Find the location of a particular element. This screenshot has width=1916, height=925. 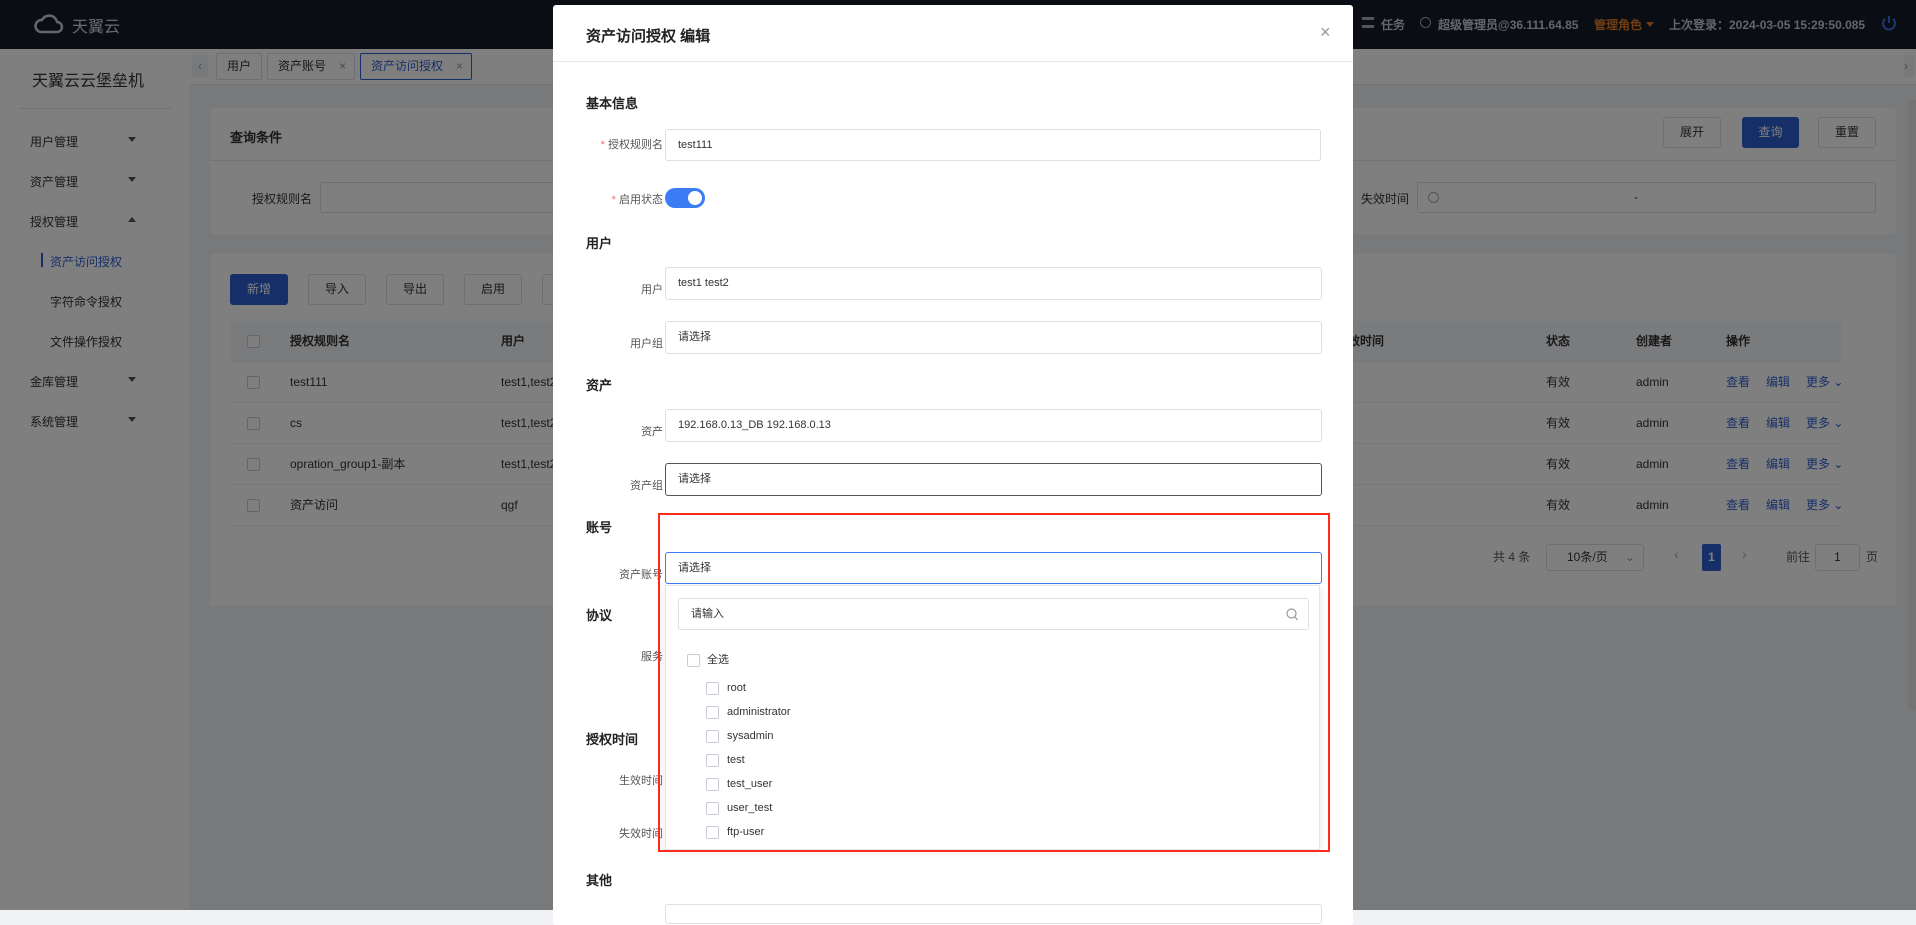

assets-select: 192.168.0.13_DB 192.168.0.13 is located at coordinates (993, 425).